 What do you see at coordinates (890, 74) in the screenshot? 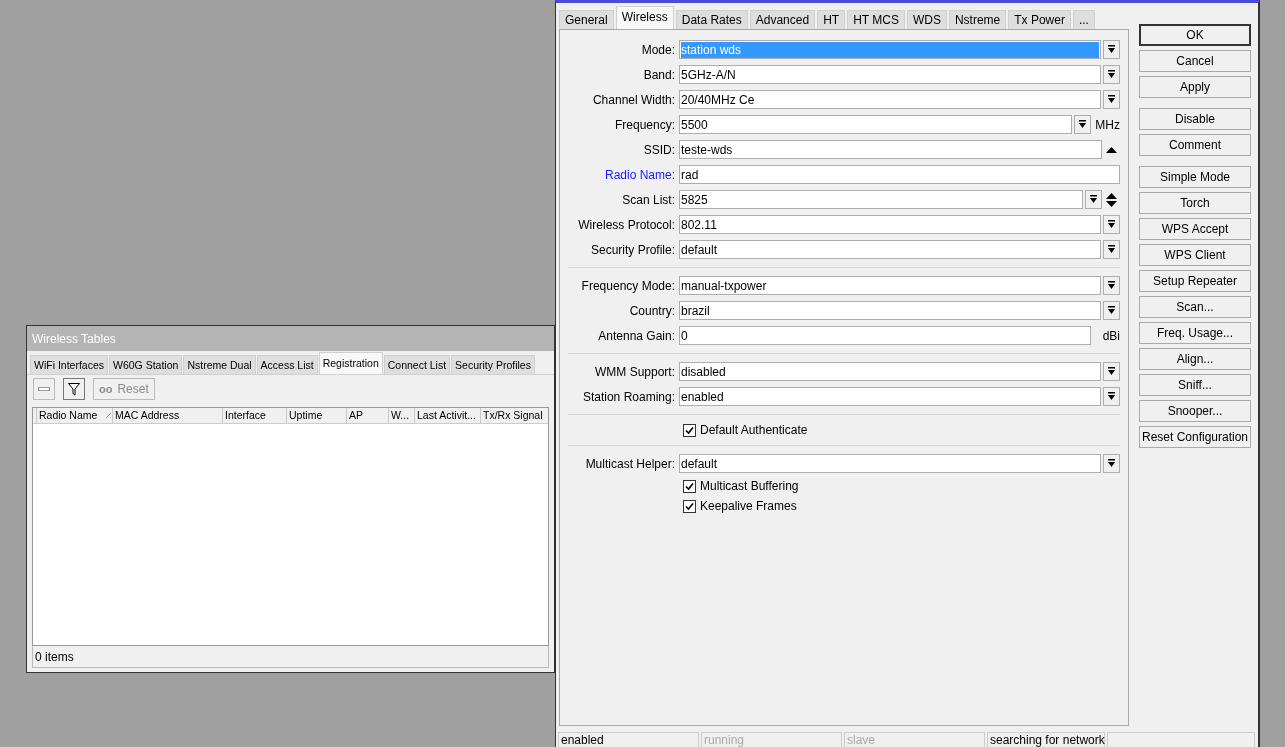
I see `input-field: 5GHz-A/N` at bounding box center [890, 74].